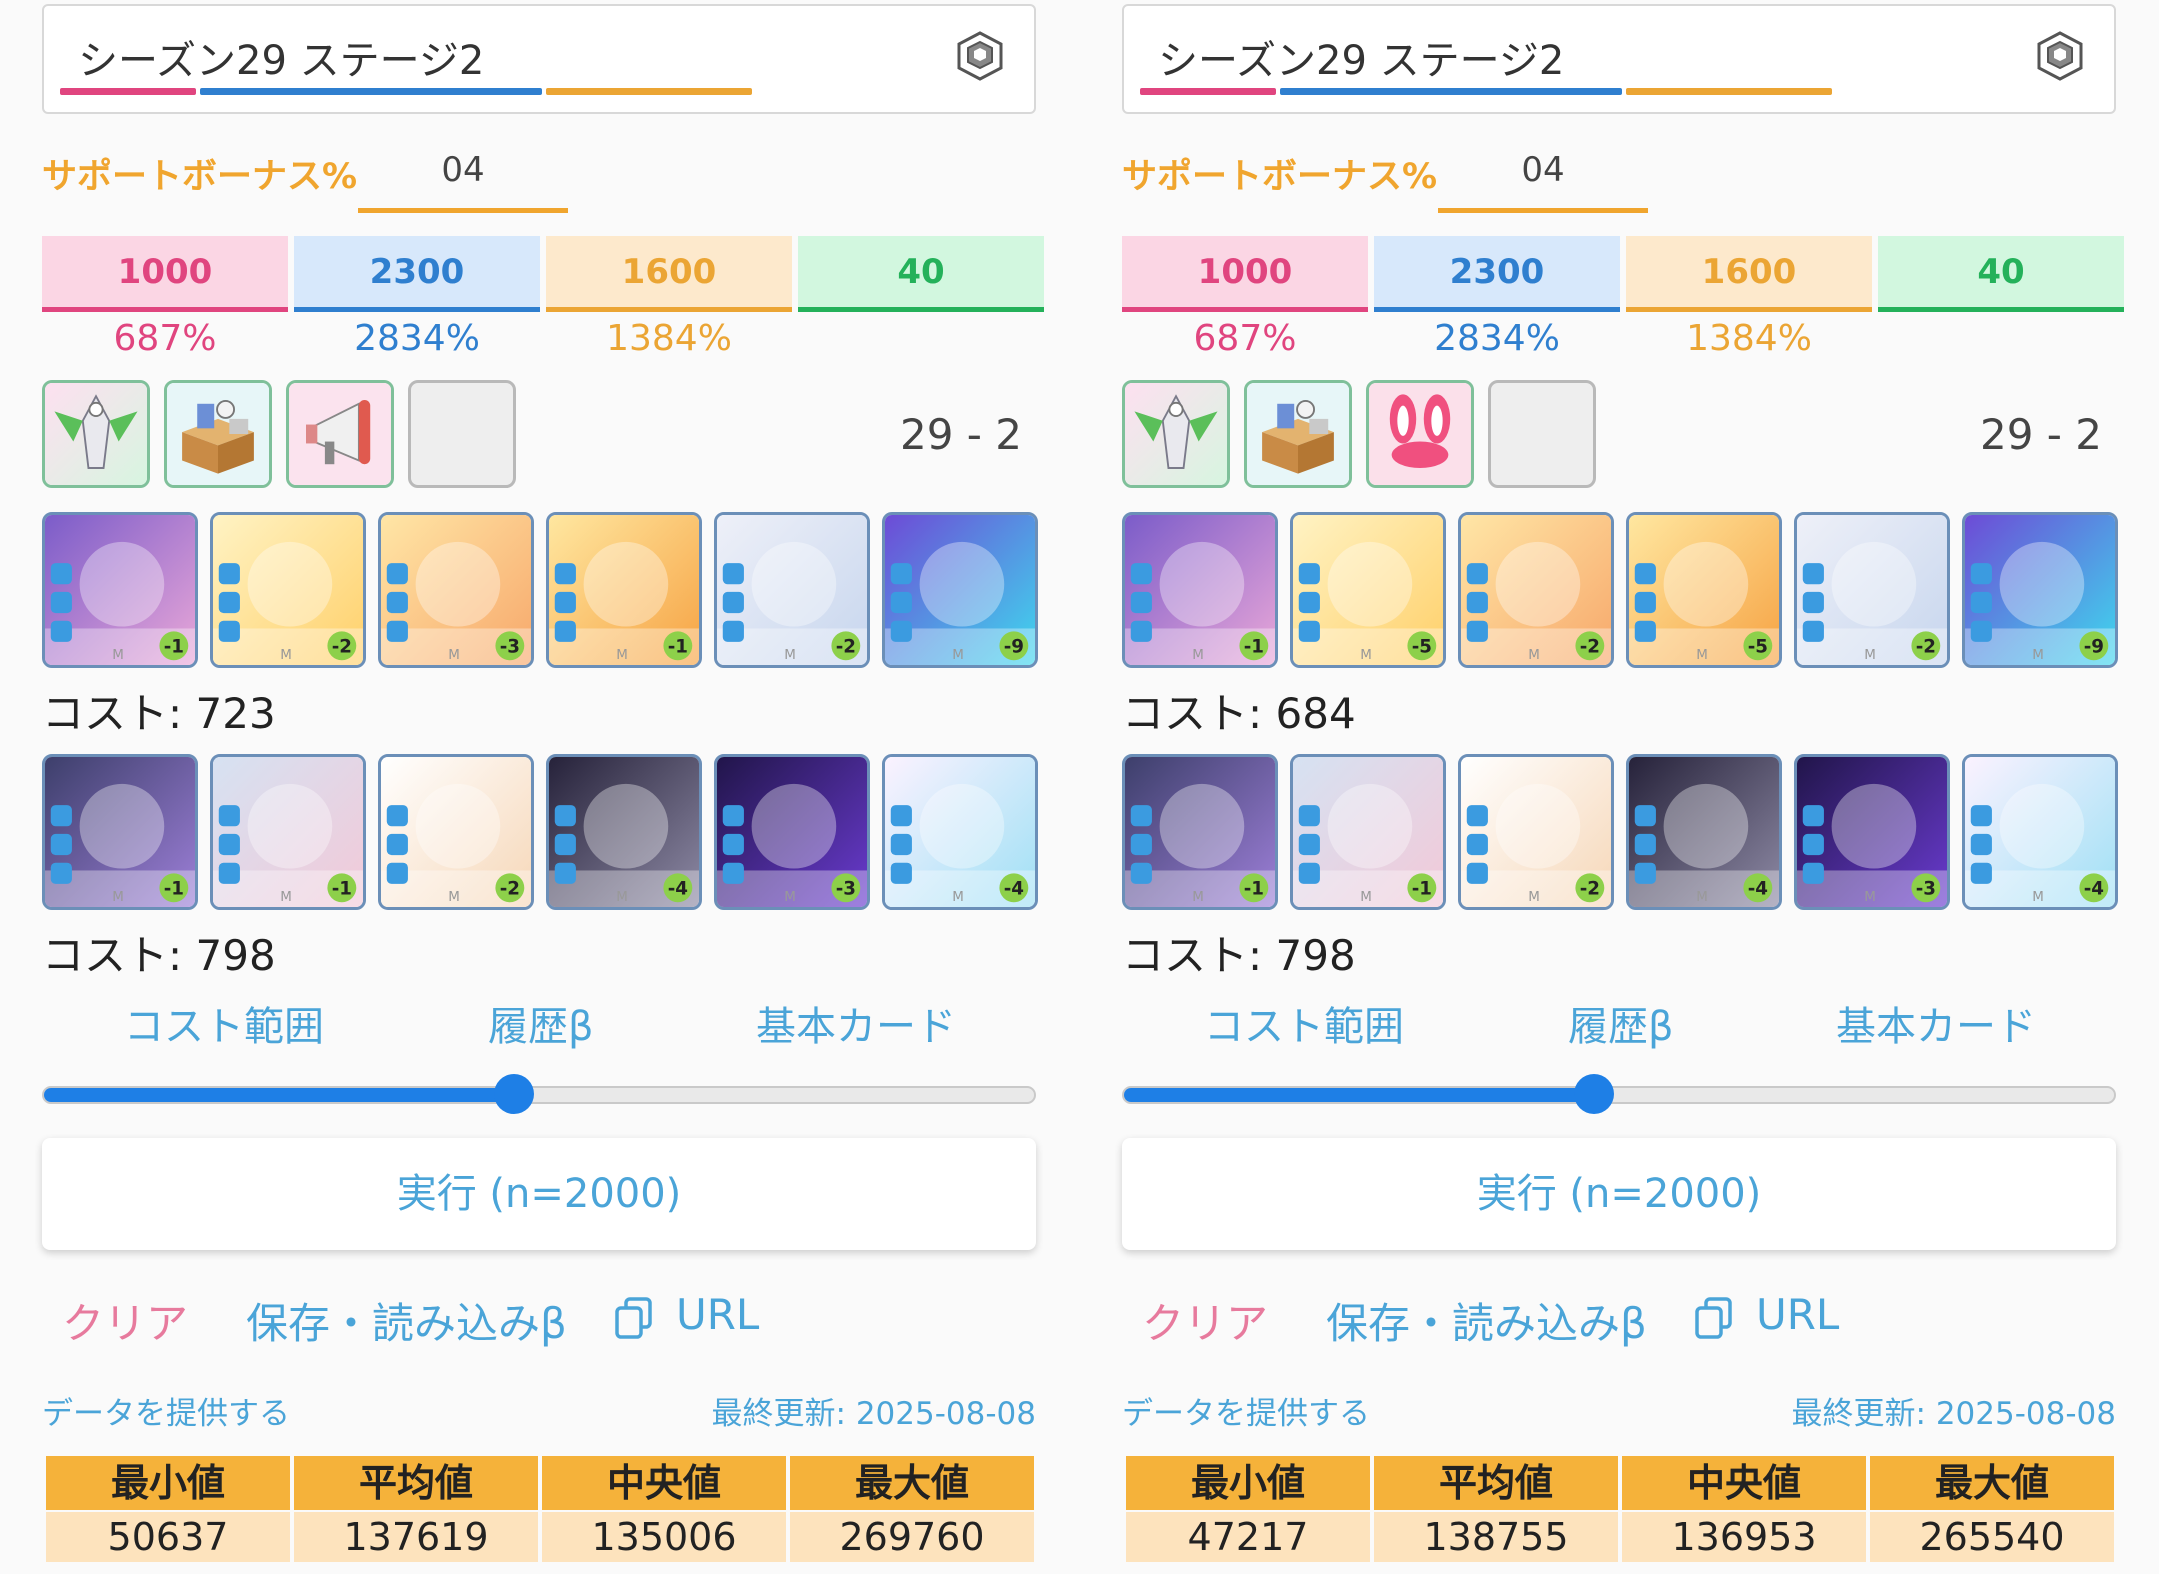 This screenshot has width=2159, height=1574. Describe the element at coordinates (168, 1483) in the screenshot. I see `stats-header-1: 最小値` at that location.